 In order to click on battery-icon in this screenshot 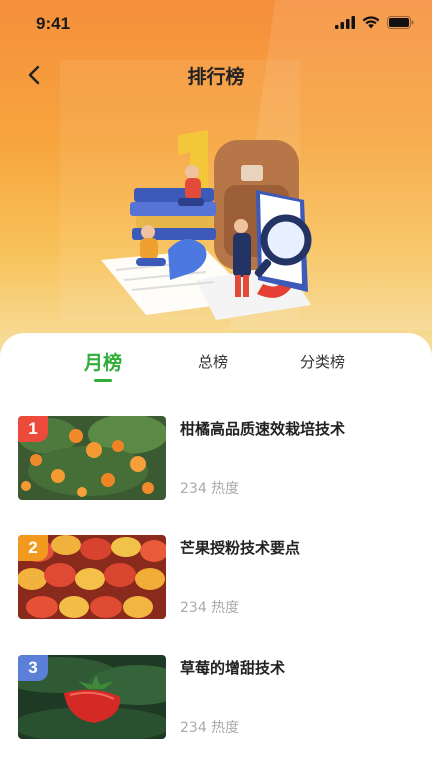, I will do `click(400, 22)`.